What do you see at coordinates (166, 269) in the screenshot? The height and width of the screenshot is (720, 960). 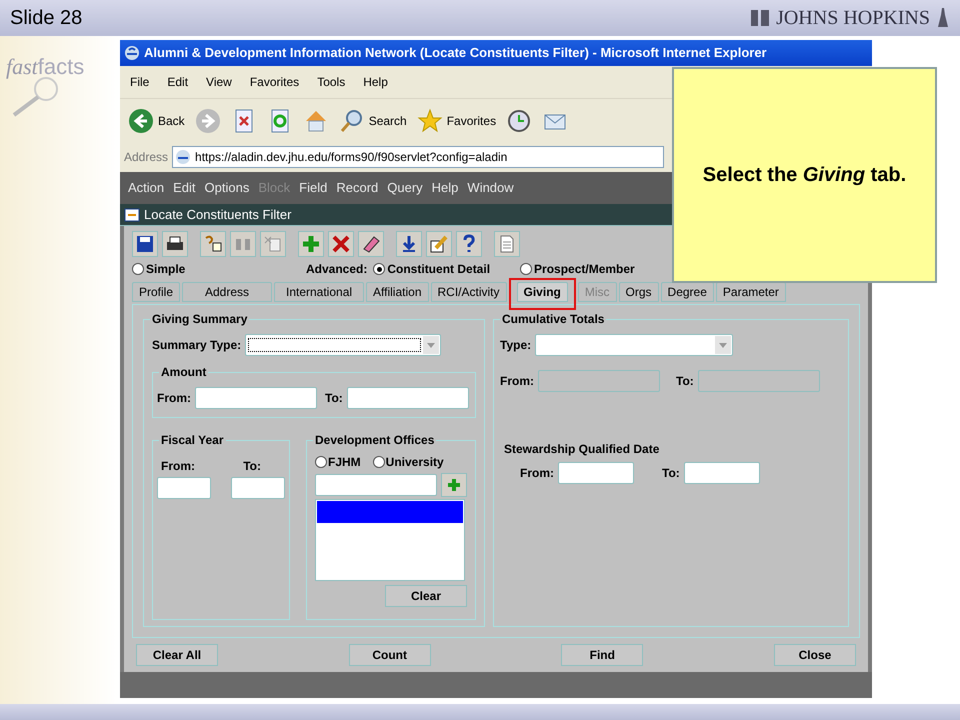 I see `radio-label: Simple` at bounding box center [166, 269].